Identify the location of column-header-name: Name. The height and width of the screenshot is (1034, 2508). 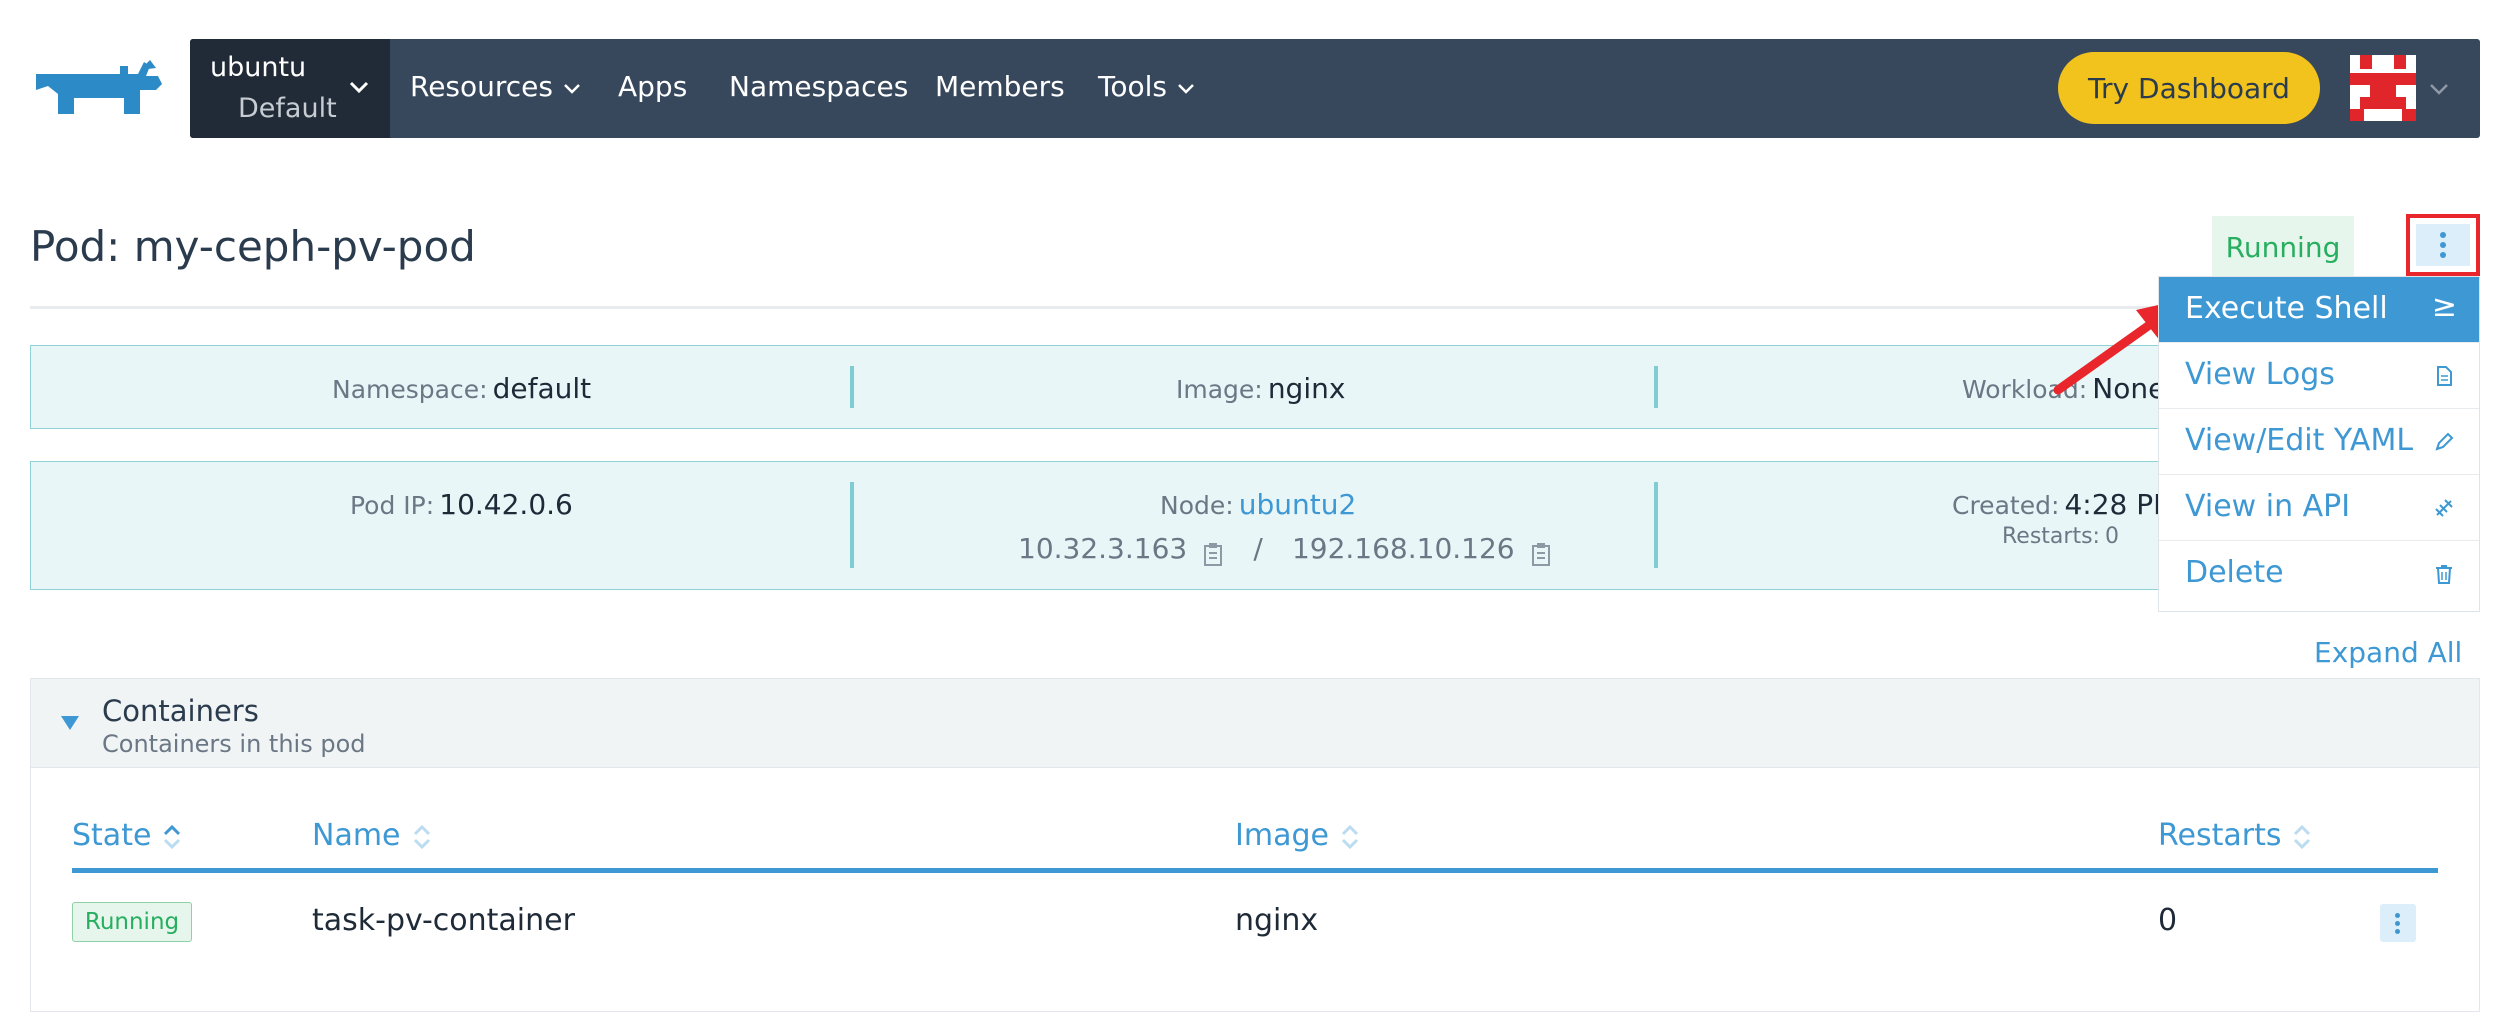
(371, 835).